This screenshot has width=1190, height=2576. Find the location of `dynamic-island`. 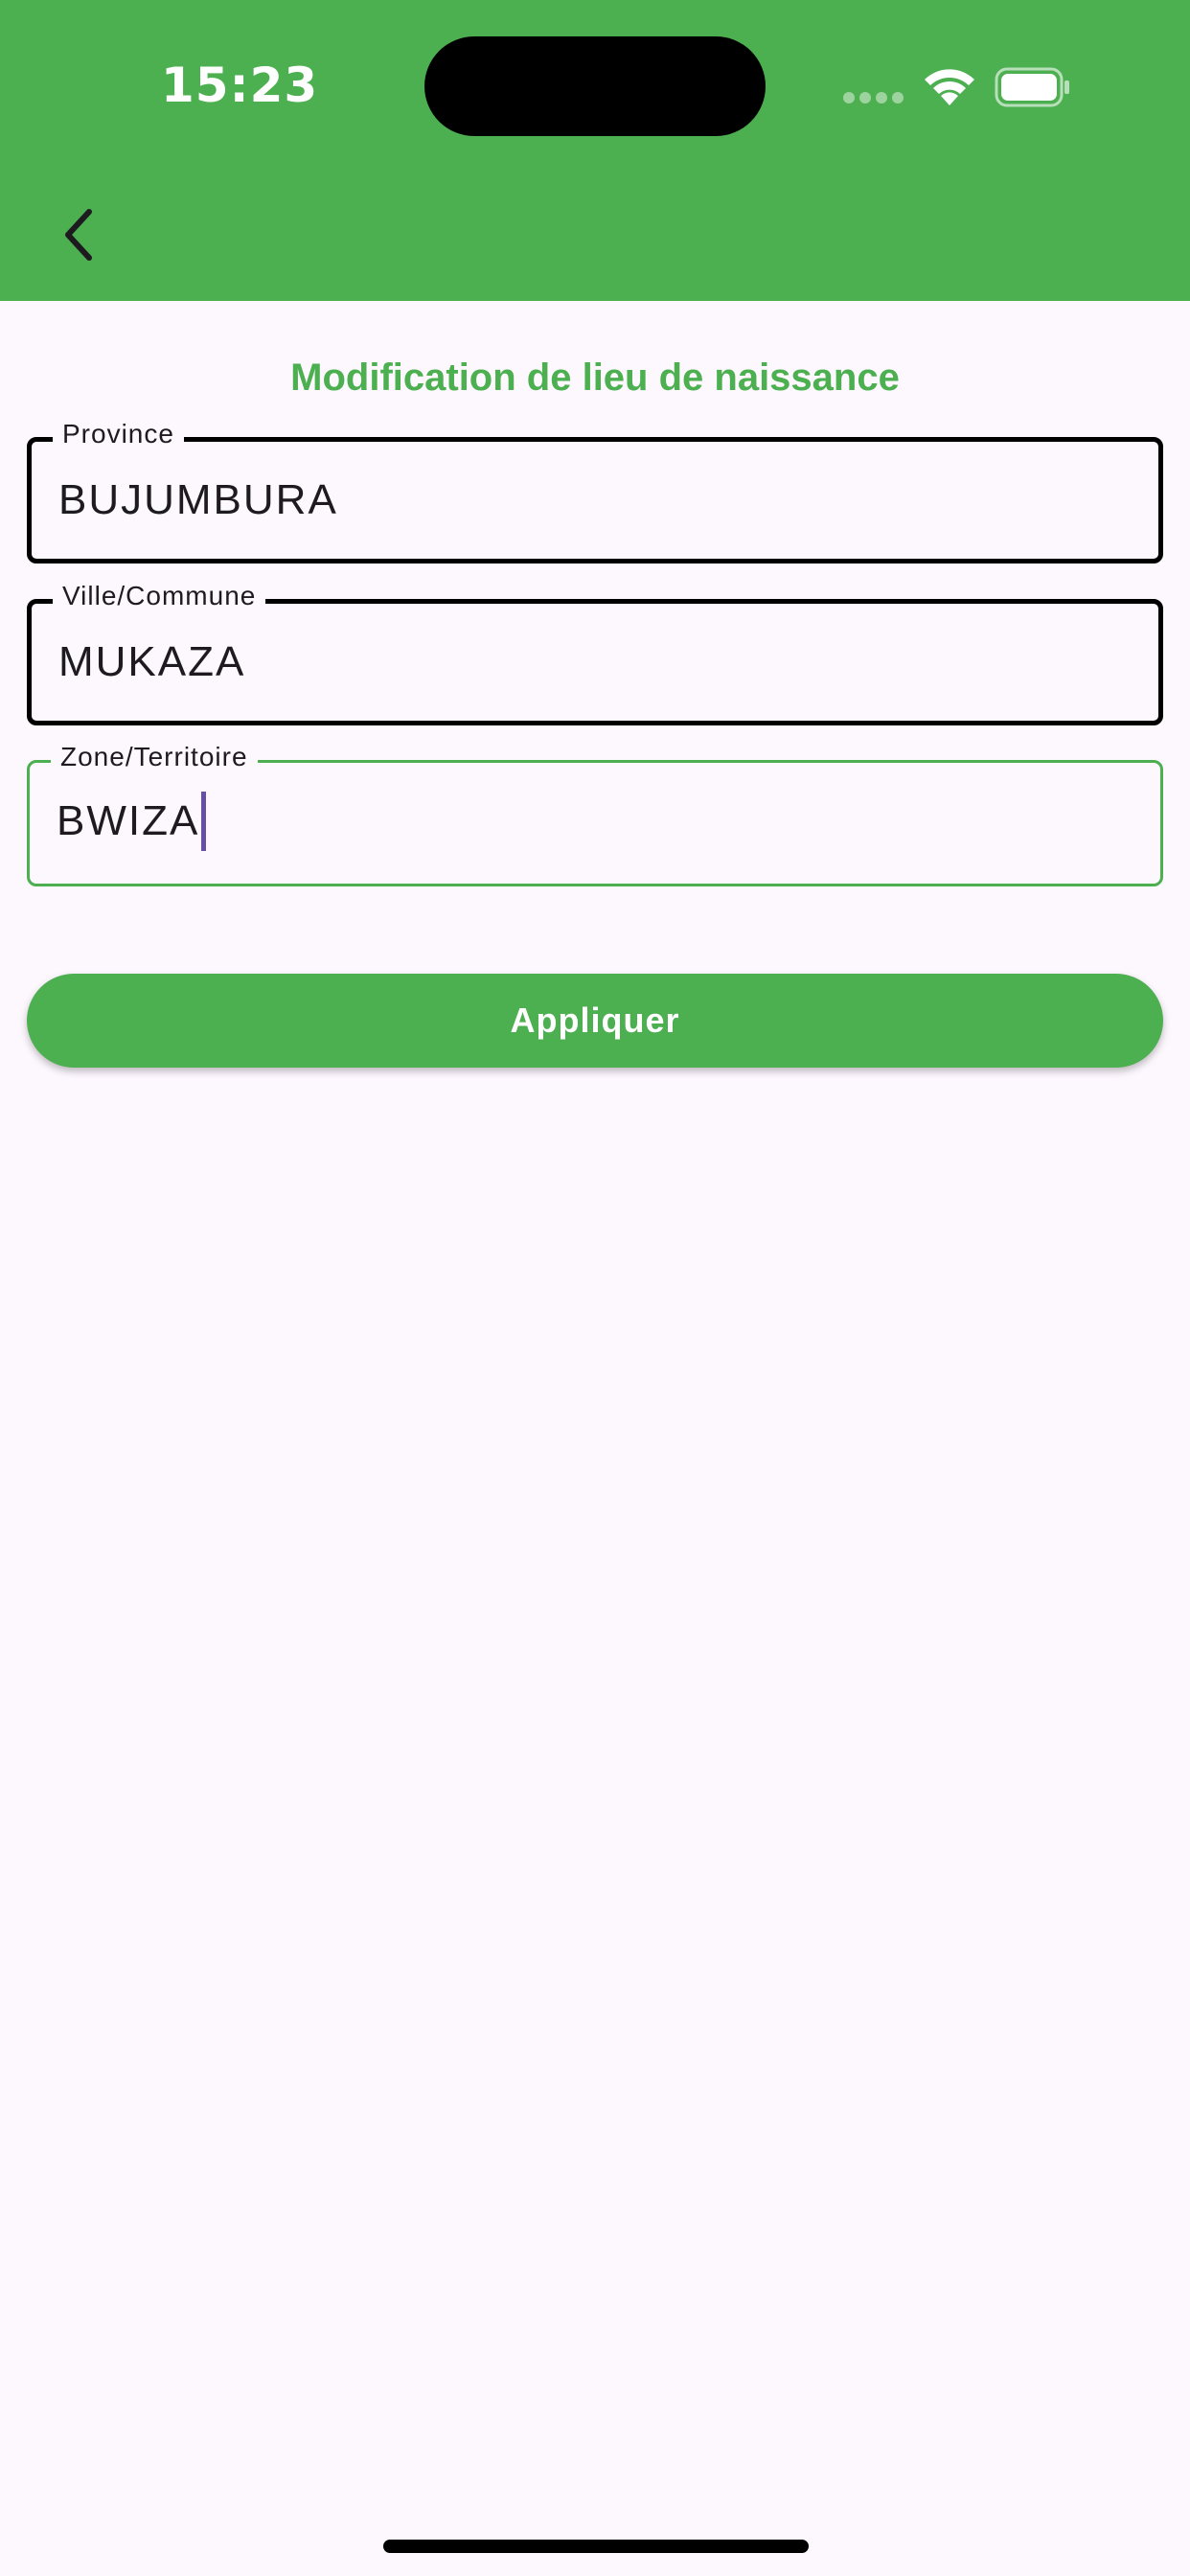

dynamic-island is located at coordinates (595, 86).